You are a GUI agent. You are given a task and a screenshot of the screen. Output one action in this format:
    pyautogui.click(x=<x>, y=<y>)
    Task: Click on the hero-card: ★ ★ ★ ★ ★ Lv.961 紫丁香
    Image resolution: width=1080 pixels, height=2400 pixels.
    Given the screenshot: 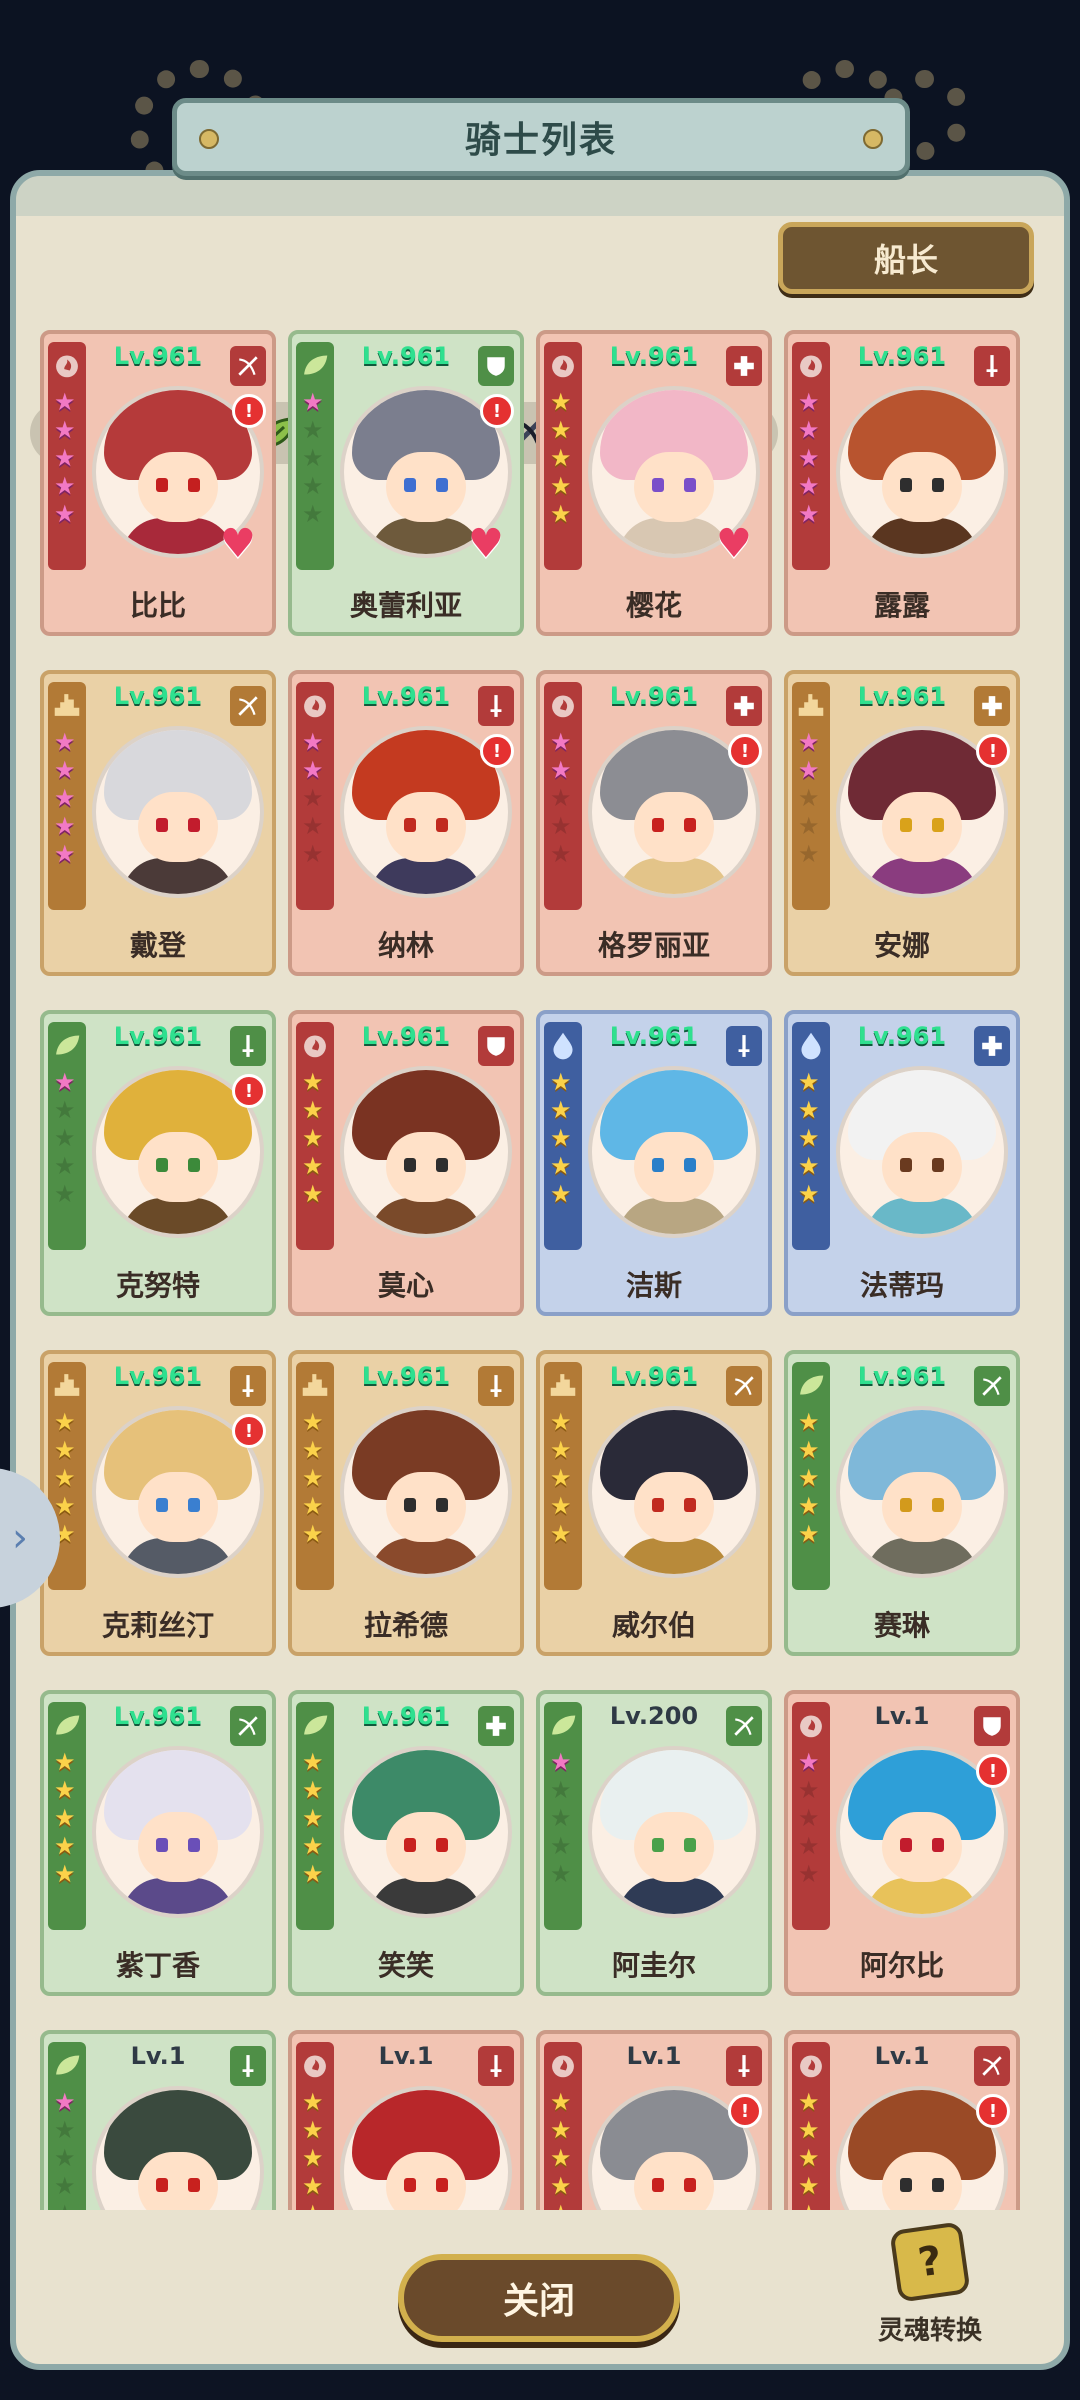 What is the action you would take?
    pyautogui.click(x=158, y=1843)
    